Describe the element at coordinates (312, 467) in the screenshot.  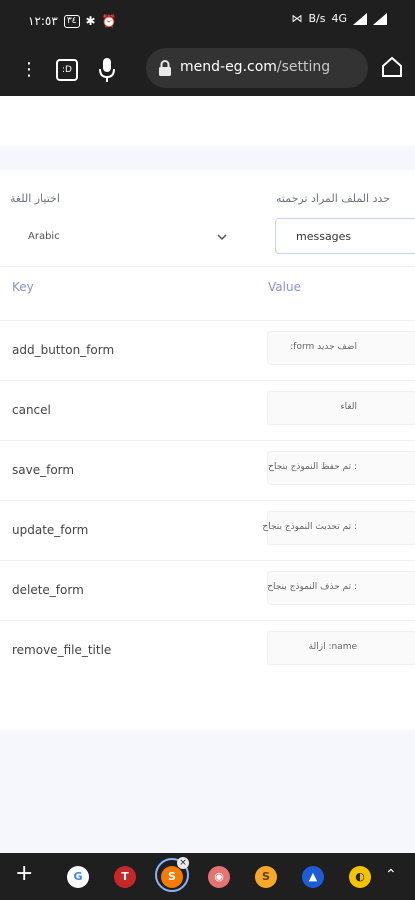
I see `row-value: تم حفظ النموذج بنجاح :` at that location.